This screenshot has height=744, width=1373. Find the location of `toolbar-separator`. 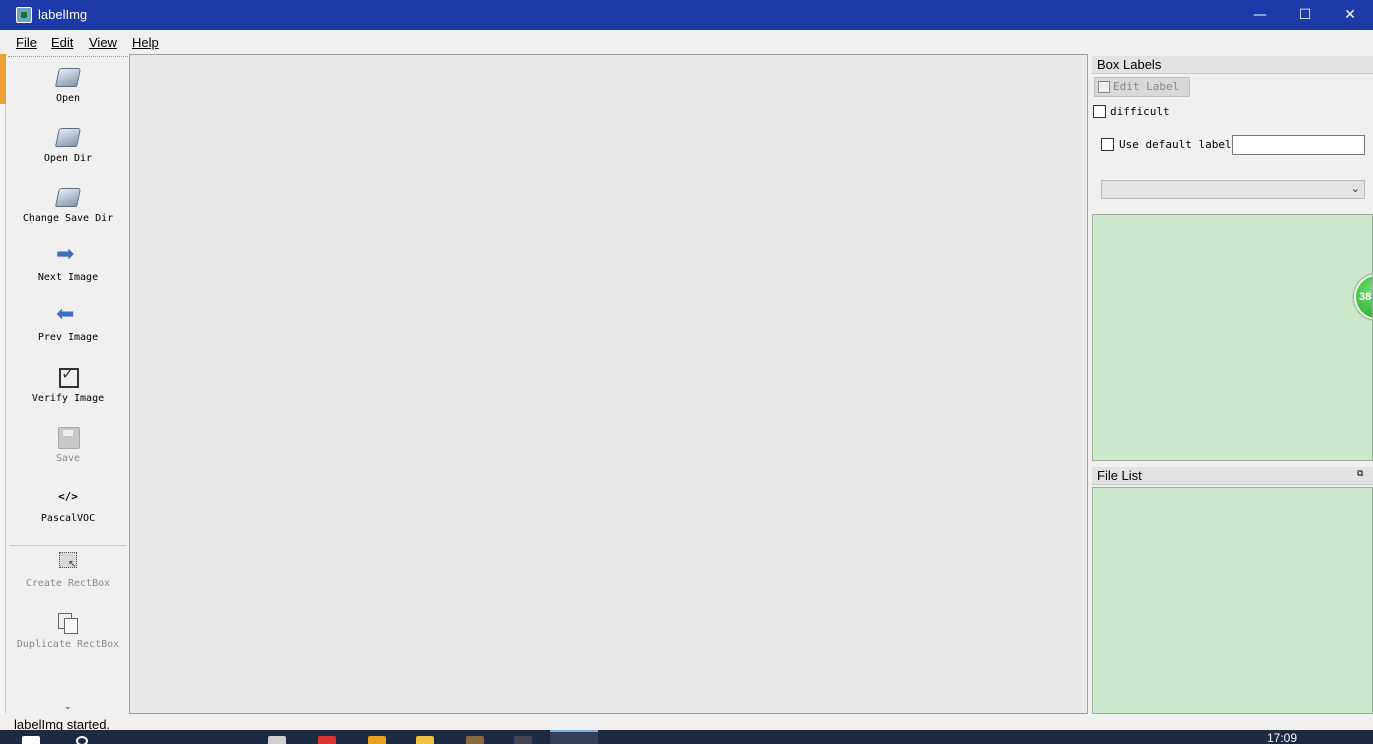

toolbar-separator is located at coordinates (68, 545).